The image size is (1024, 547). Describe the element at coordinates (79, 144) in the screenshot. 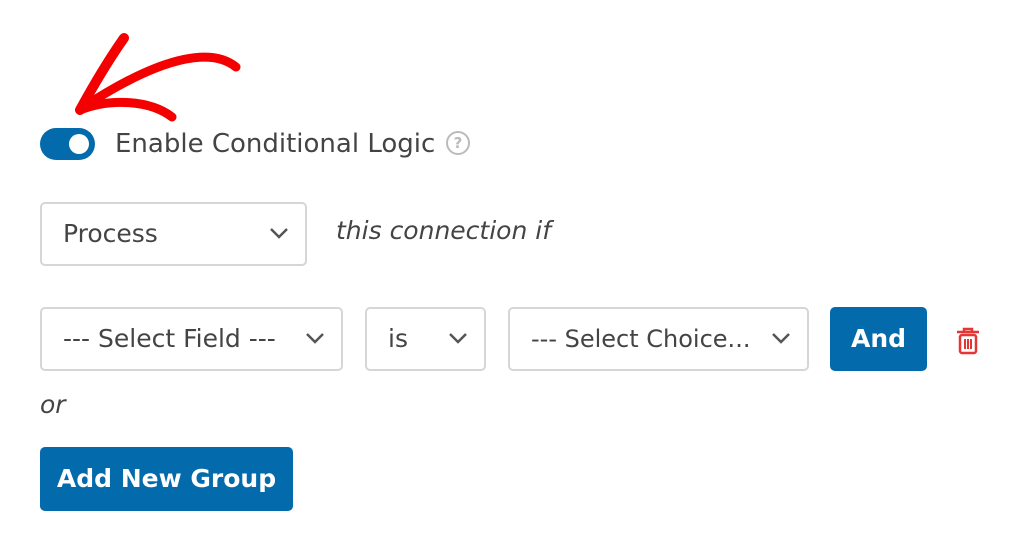

I see `toggle-knob` at that location.